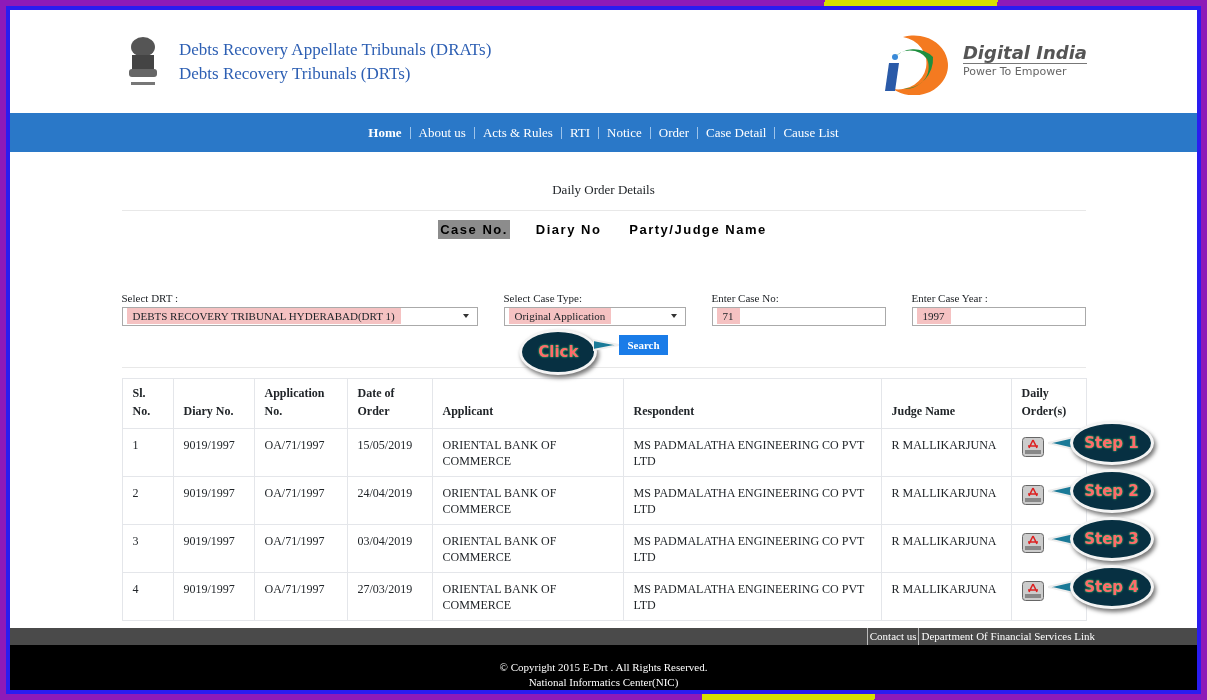 The width and height of the screenshot is (1207, 700). What do you see at coordinates (389, 548) in the screenshot?
I see `table-cell: 03/04/2019` at bounding box center [389, 548].